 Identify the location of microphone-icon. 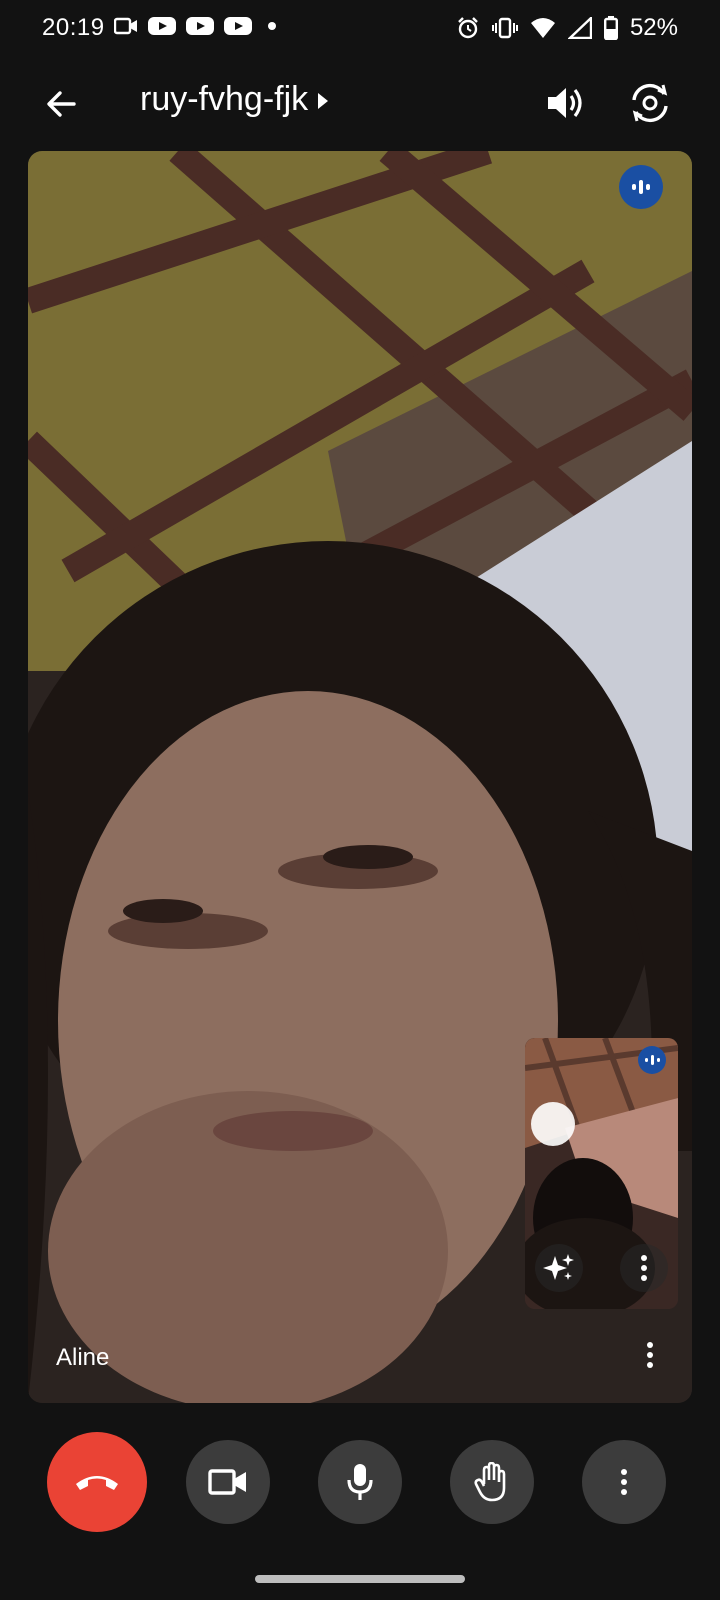
(360, 1482).